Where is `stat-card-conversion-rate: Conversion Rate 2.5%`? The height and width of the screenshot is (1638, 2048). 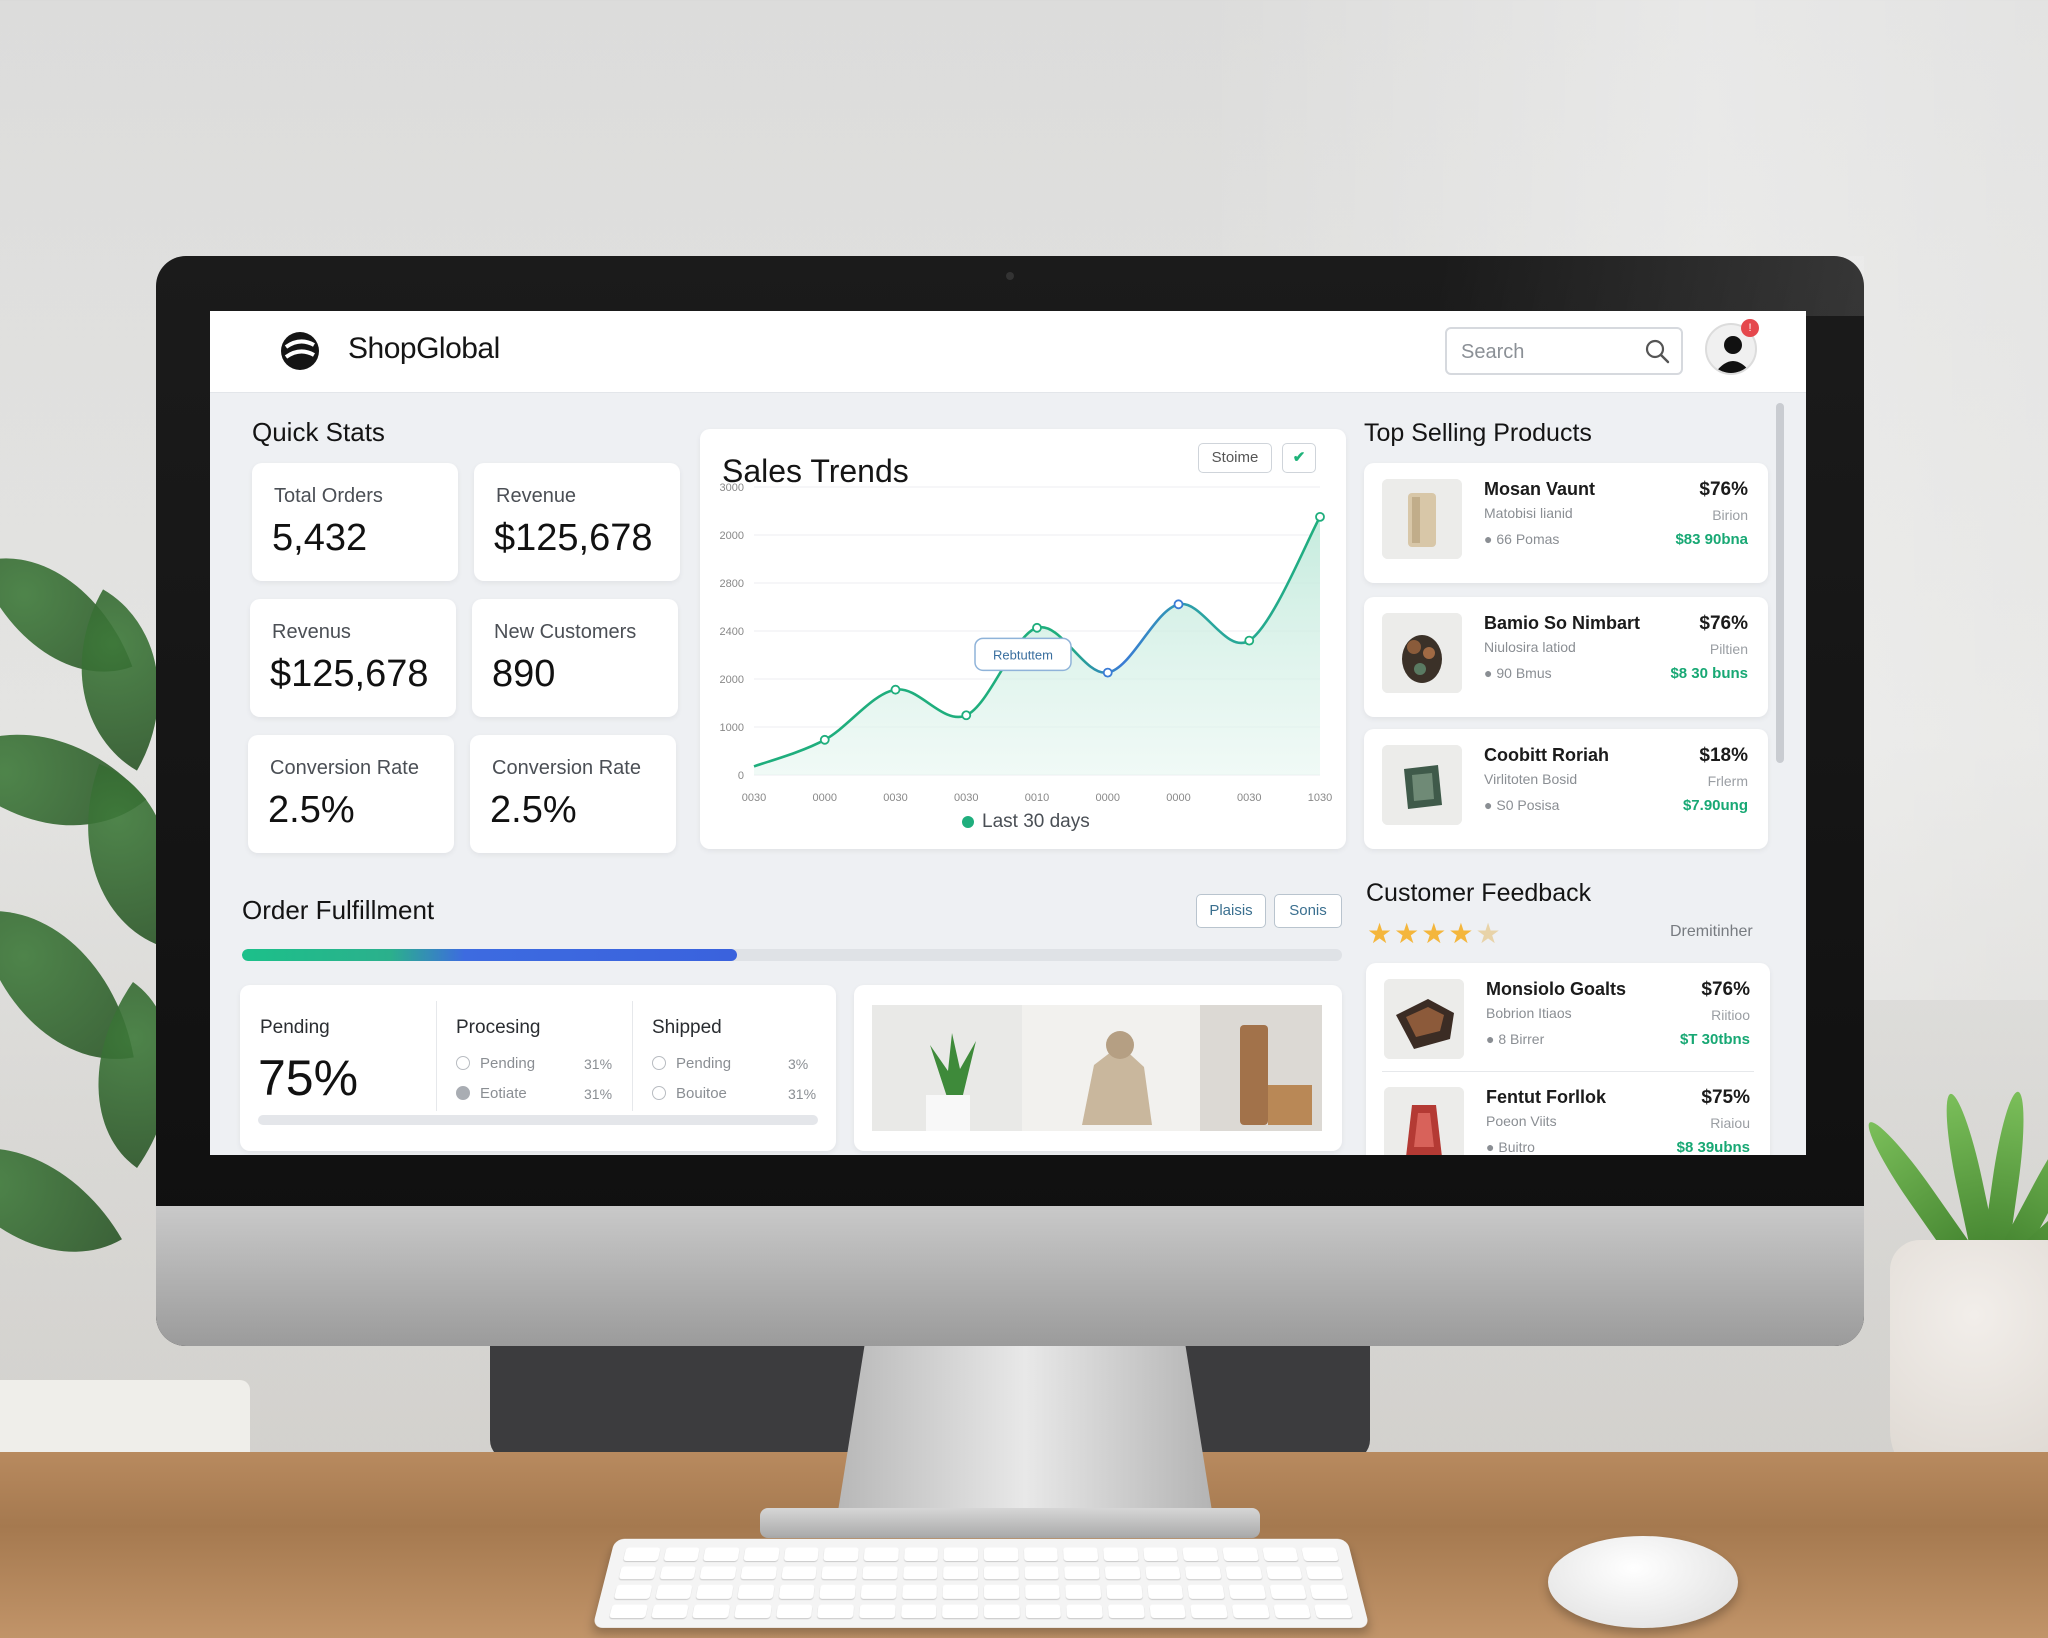
stat-card-conversion-rate: Conversion Rate 2.5% is located at coordinates (351, 794).